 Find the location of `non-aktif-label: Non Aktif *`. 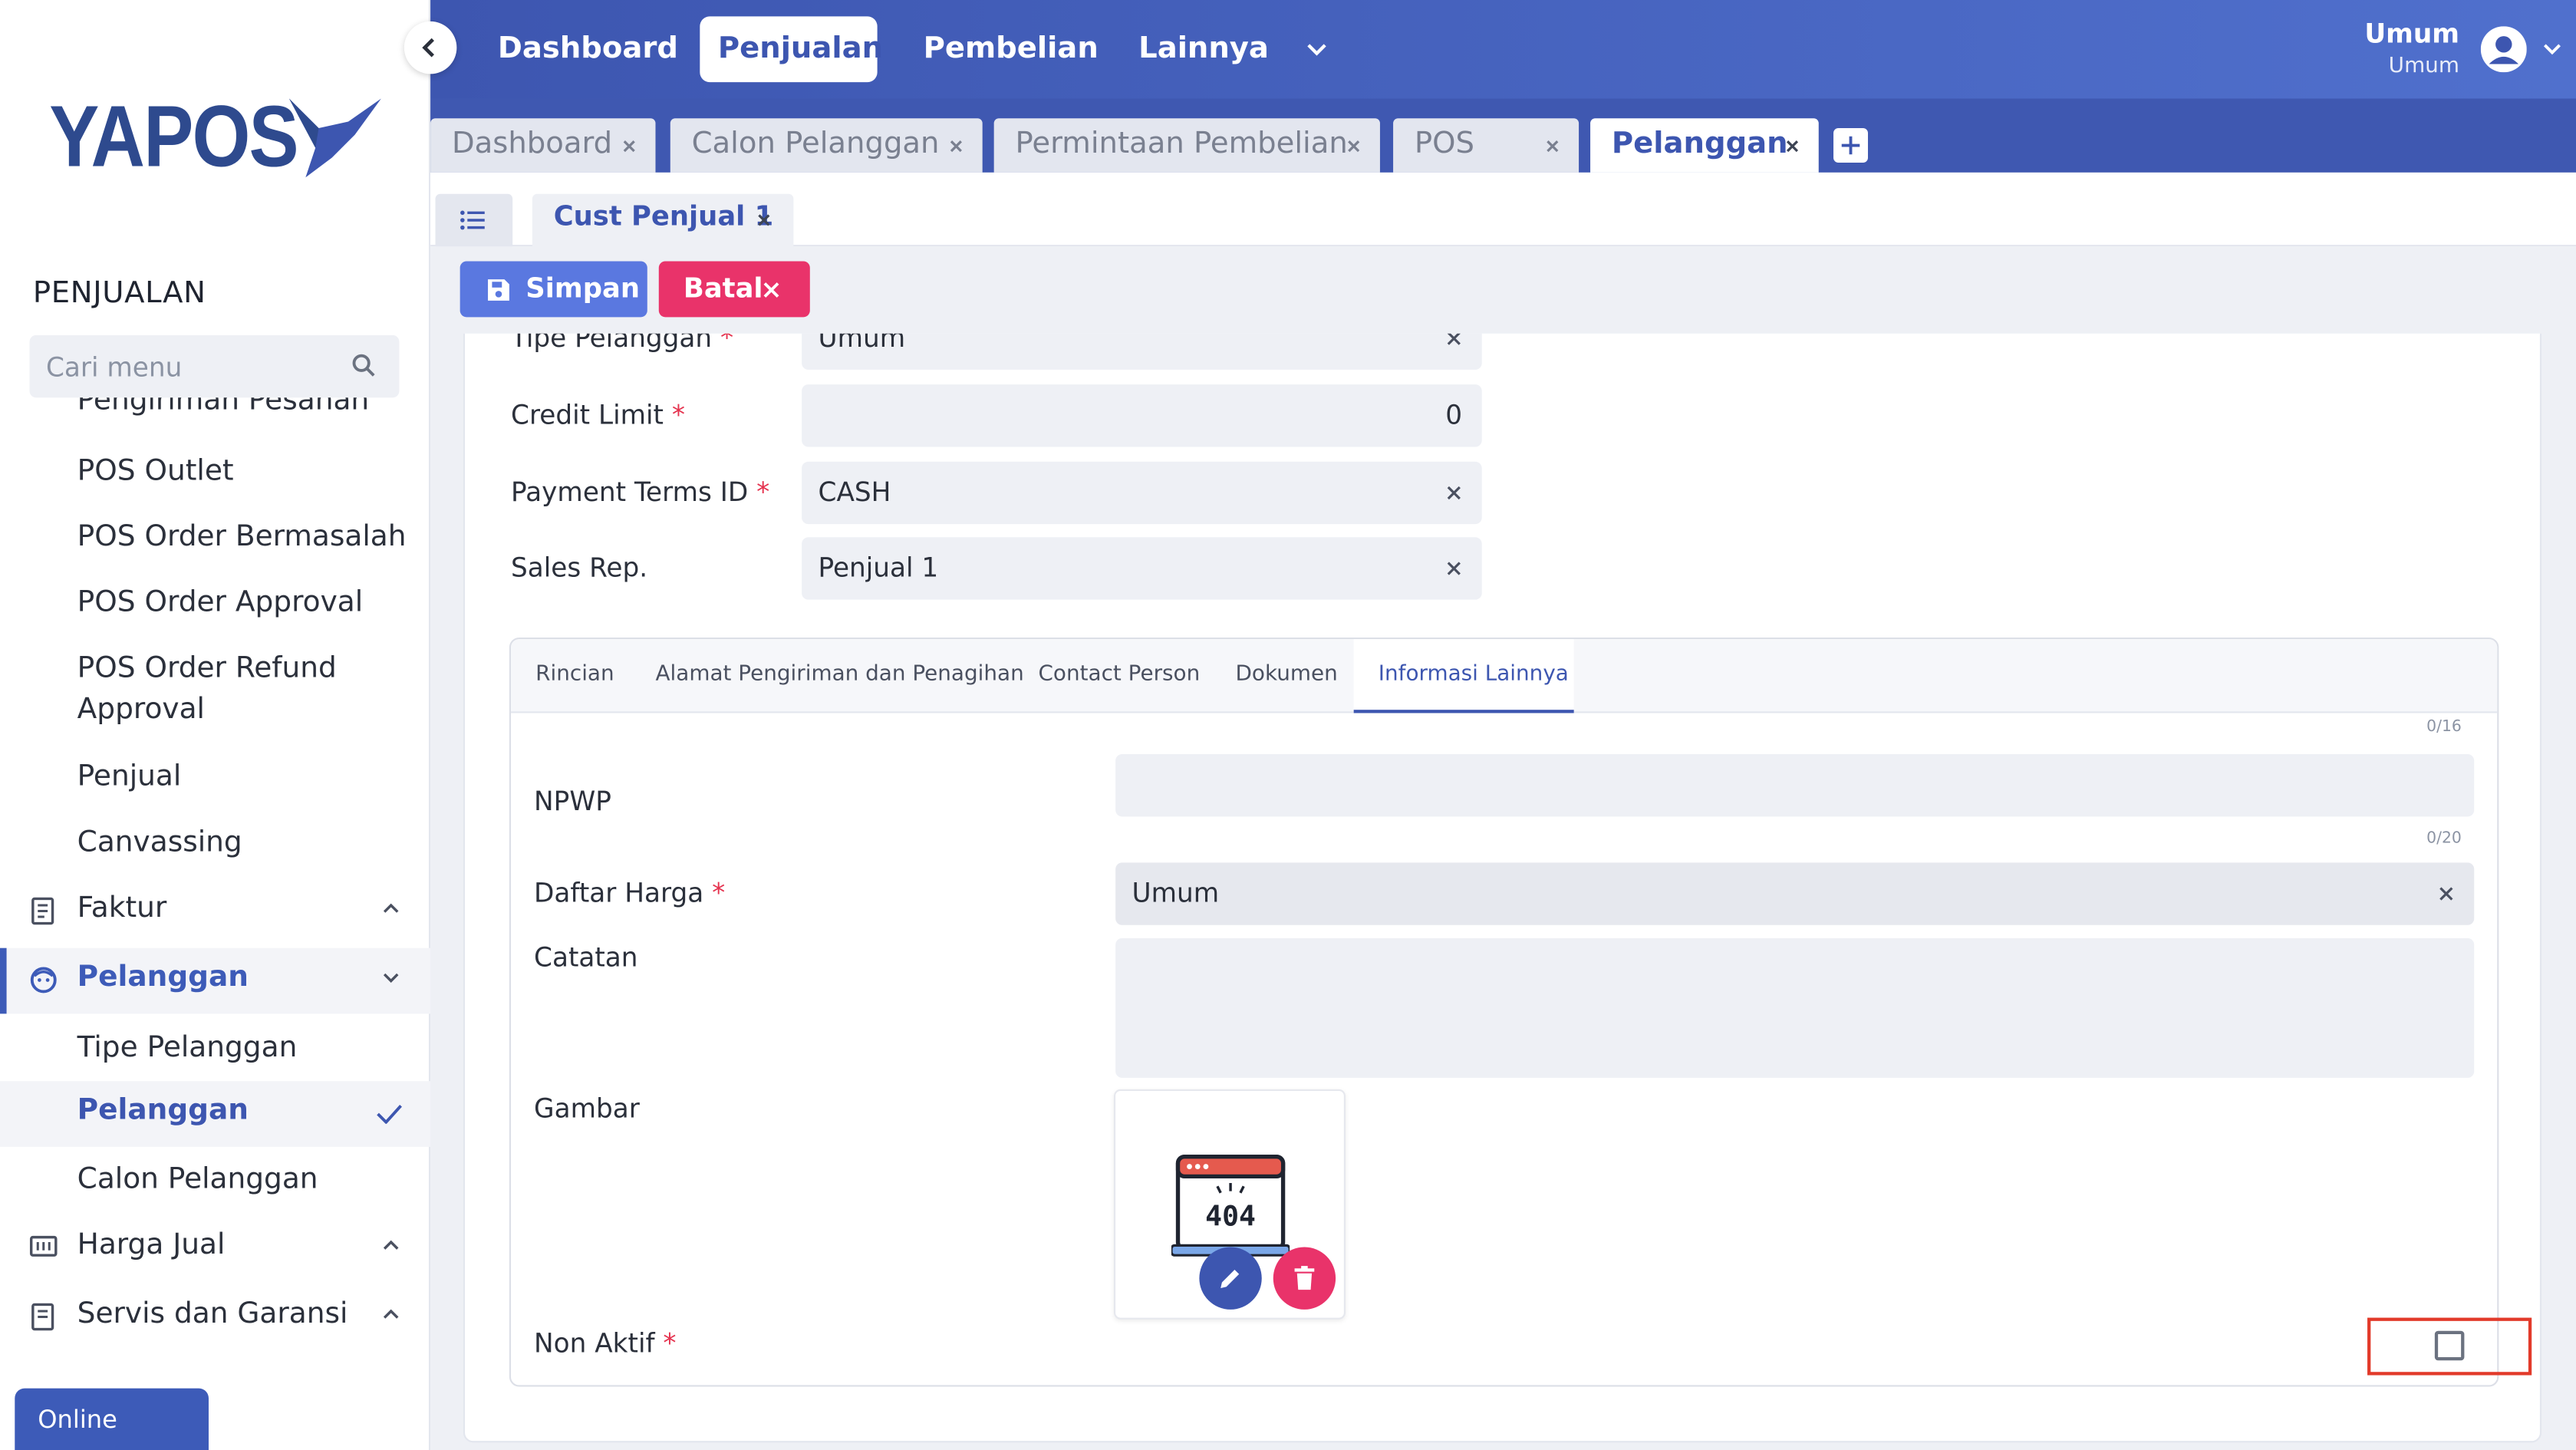

non-aktif-label: Non Aktif * is located at coordinates (605, 1343).